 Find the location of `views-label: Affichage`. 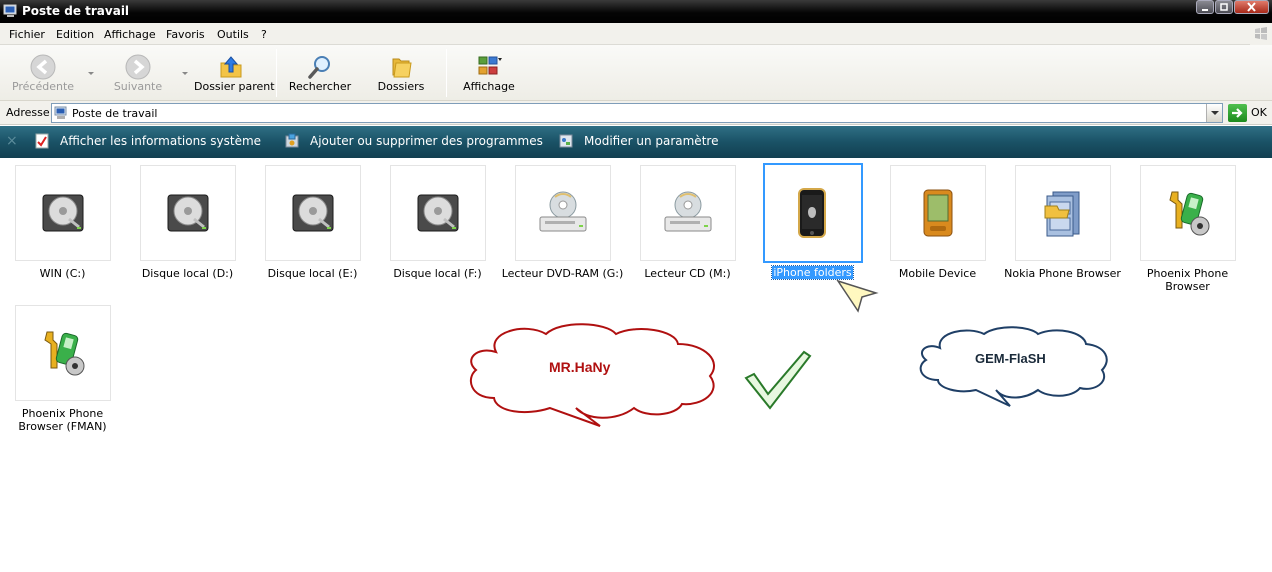

views-label: Affichage is located at coordinates (489, 86).